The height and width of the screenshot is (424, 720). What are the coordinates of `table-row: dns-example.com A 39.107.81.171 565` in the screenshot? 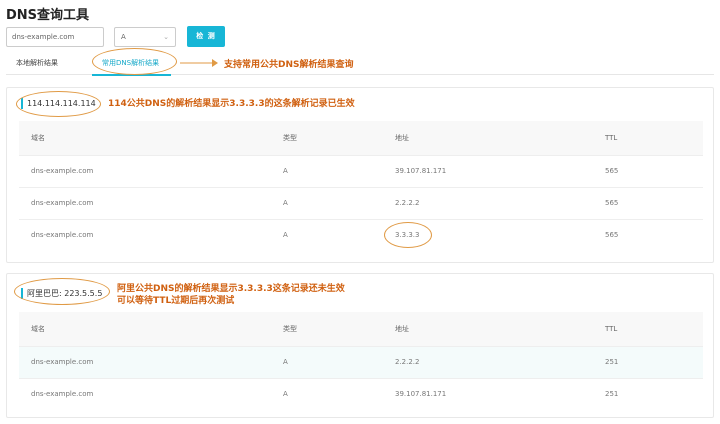 It's located at (361, 170).